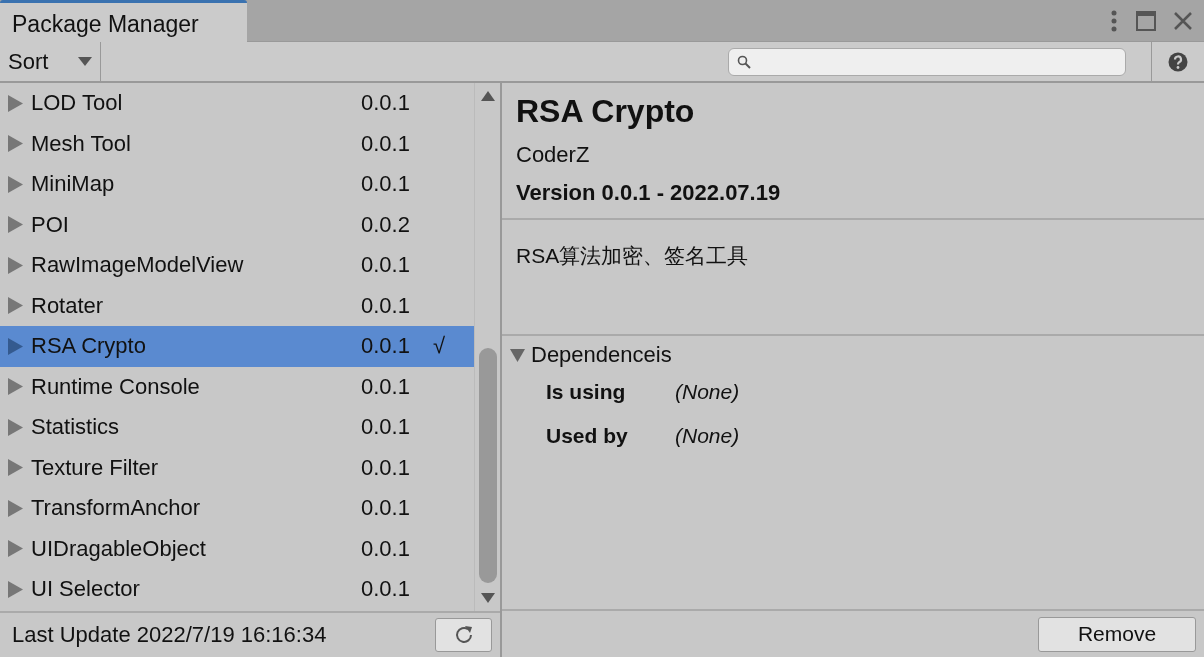  Describe the element at coordinates (487, 598) in the screenshot. I see `scroll-down-arrow-icon` at that location.